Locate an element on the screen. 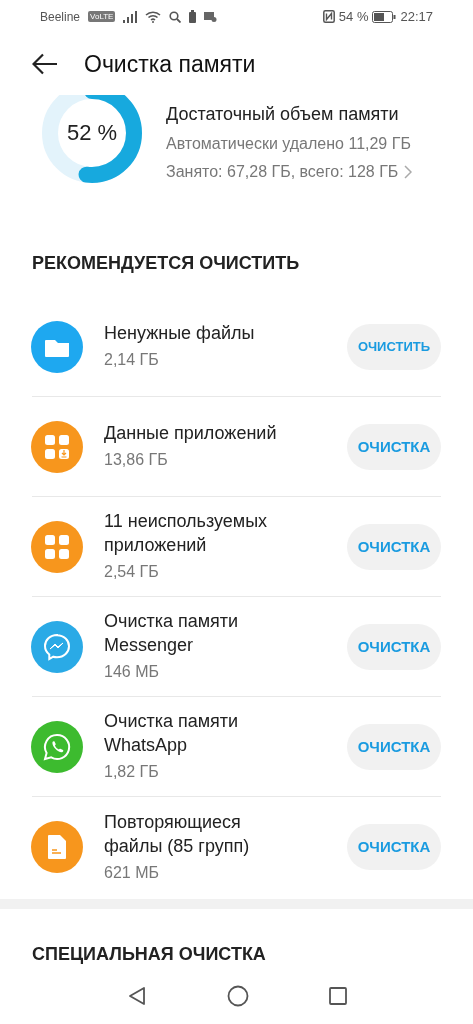 The image size is (473, 1024). clock-time: 22:17 is located at coordinates (416, 16).